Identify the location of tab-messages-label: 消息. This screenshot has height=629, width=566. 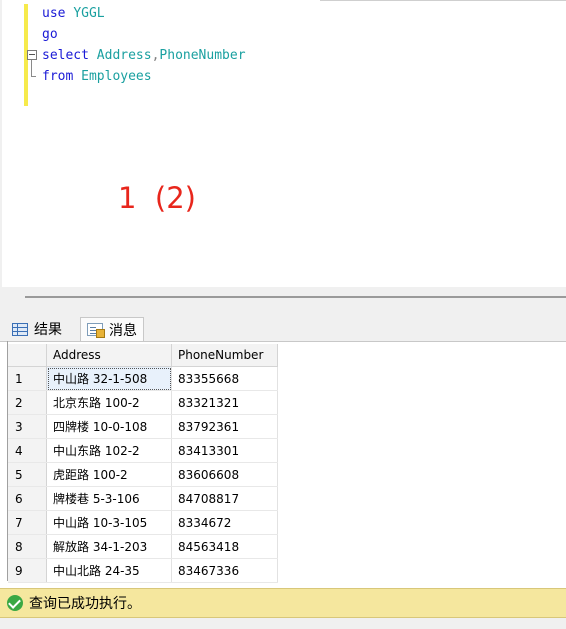
(123, 330).